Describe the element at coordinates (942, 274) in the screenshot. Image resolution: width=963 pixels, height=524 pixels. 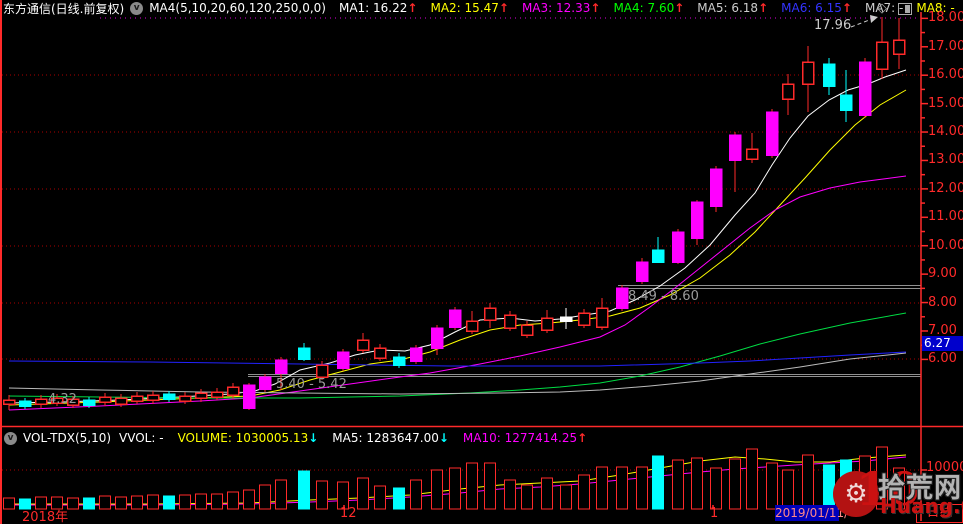
I see `price-tick-label: 9.00` at that location.